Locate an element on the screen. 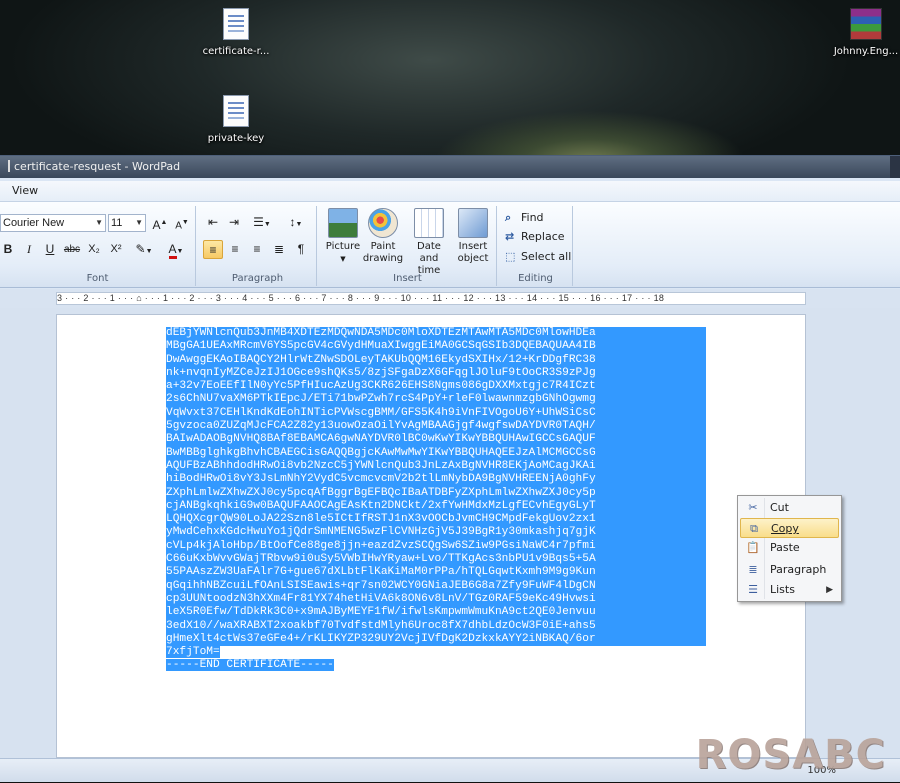 This screenshot has width=900, height=783. context-menu: ✂ Cut ⧉ Copy 📋 Paste ≣ Paragraph ☰ Lists ▶ is located at coordinates (789, 548).